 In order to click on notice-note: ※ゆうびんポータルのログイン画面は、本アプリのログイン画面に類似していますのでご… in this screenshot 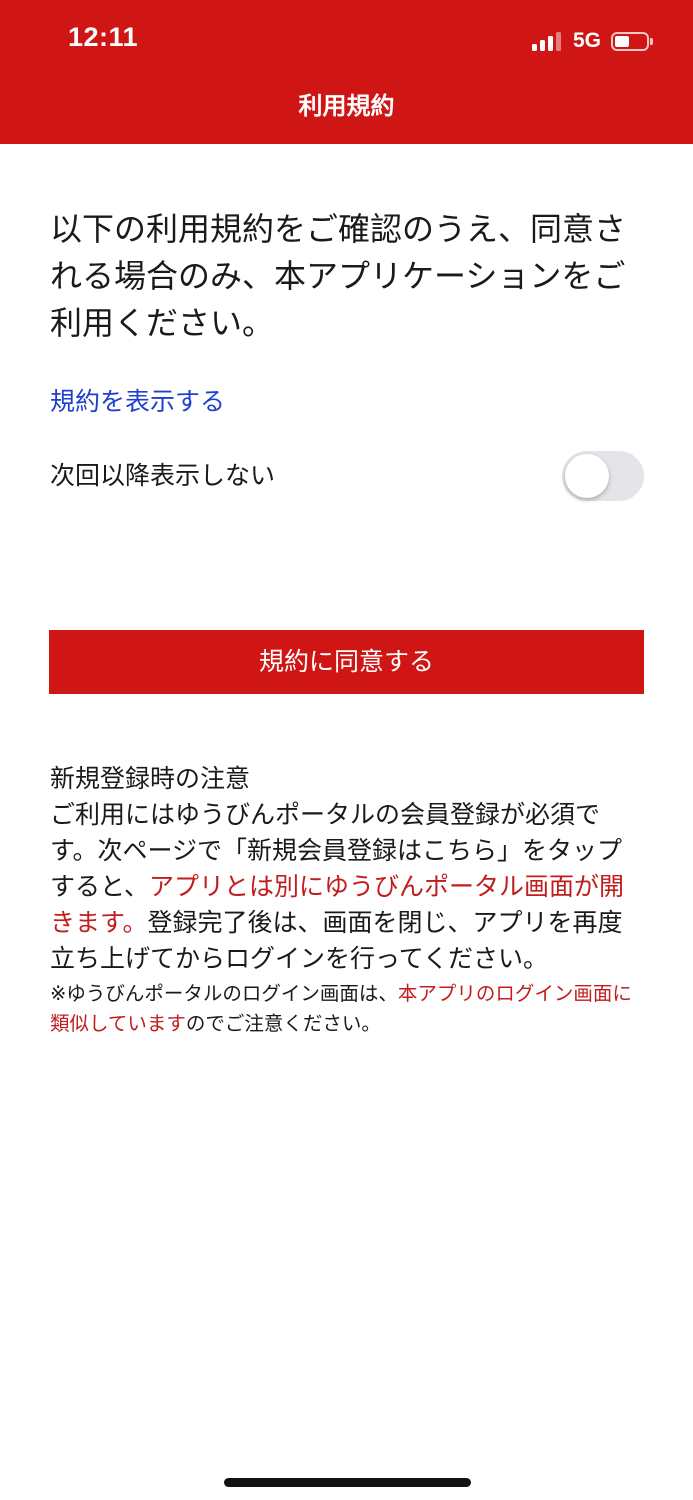, I will do `click(347, 1009)`.